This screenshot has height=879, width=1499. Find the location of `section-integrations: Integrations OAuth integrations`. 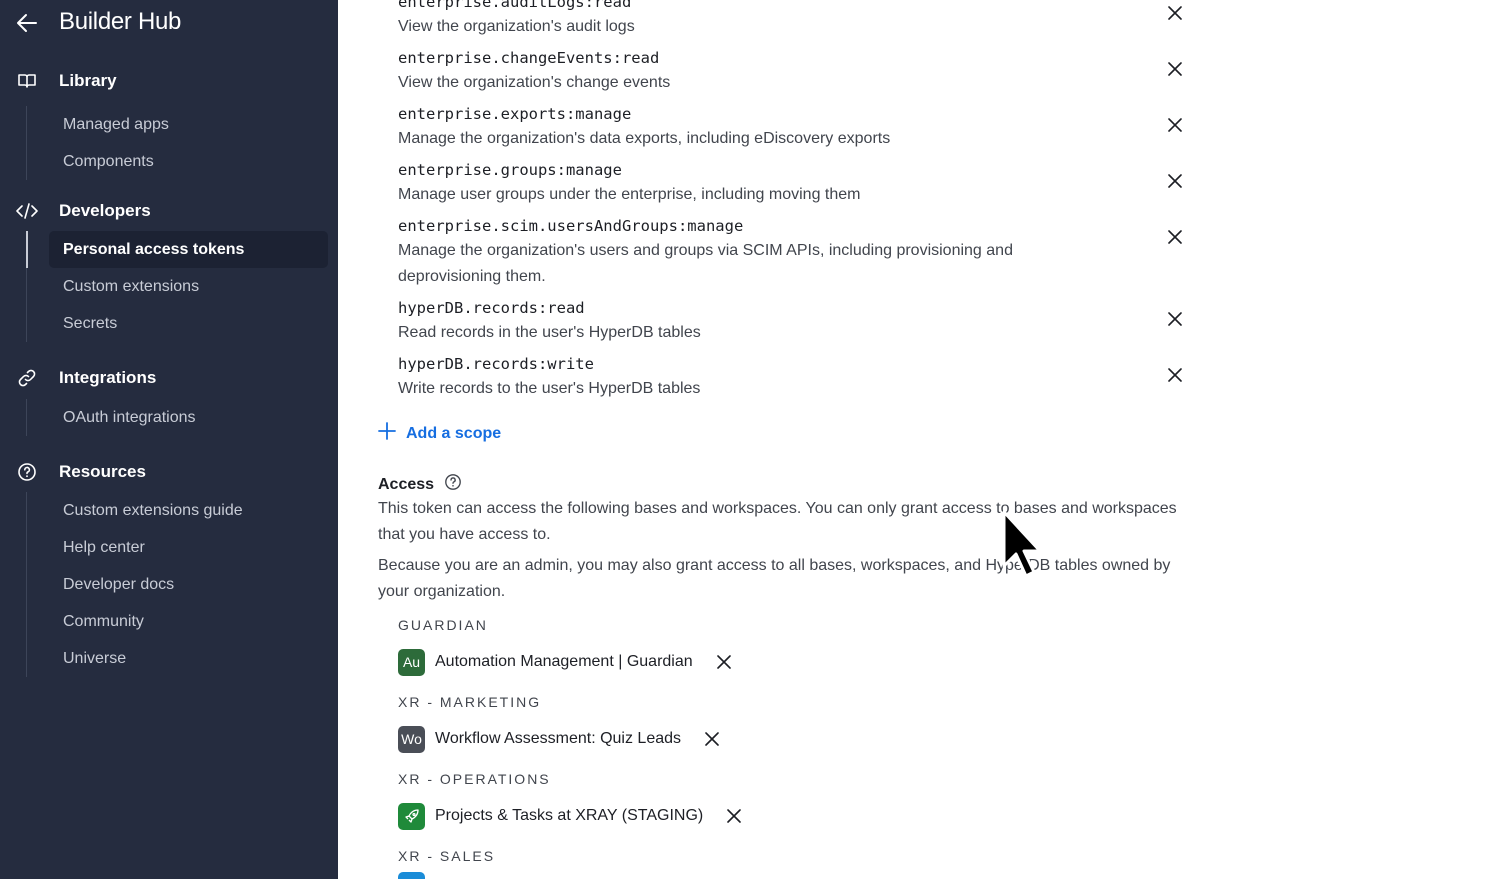

section-integrations: Integrations OAuth integrations is located at coordinates (169, 400).